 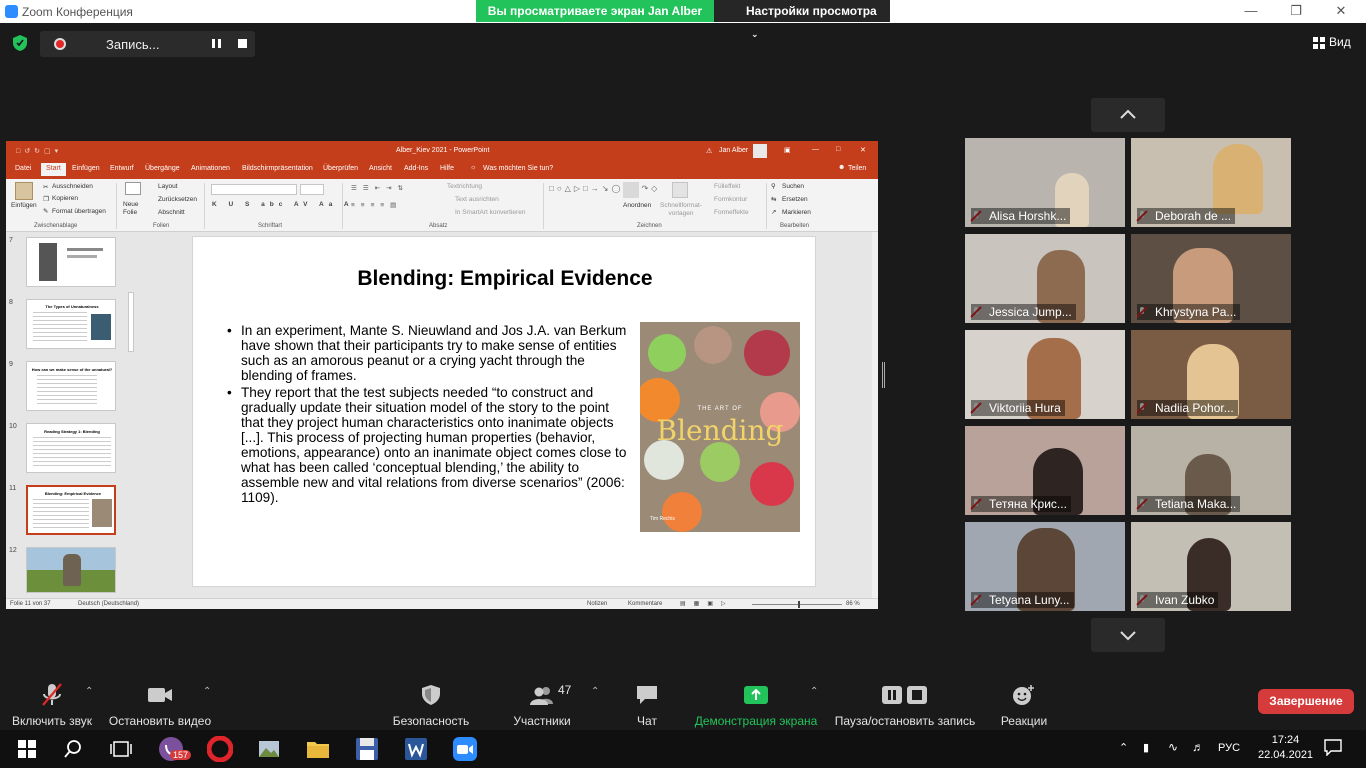 I want to click on slide-thumbnail-11-selected: Blending: Empirical Evidence, so click(x=71, y=510).